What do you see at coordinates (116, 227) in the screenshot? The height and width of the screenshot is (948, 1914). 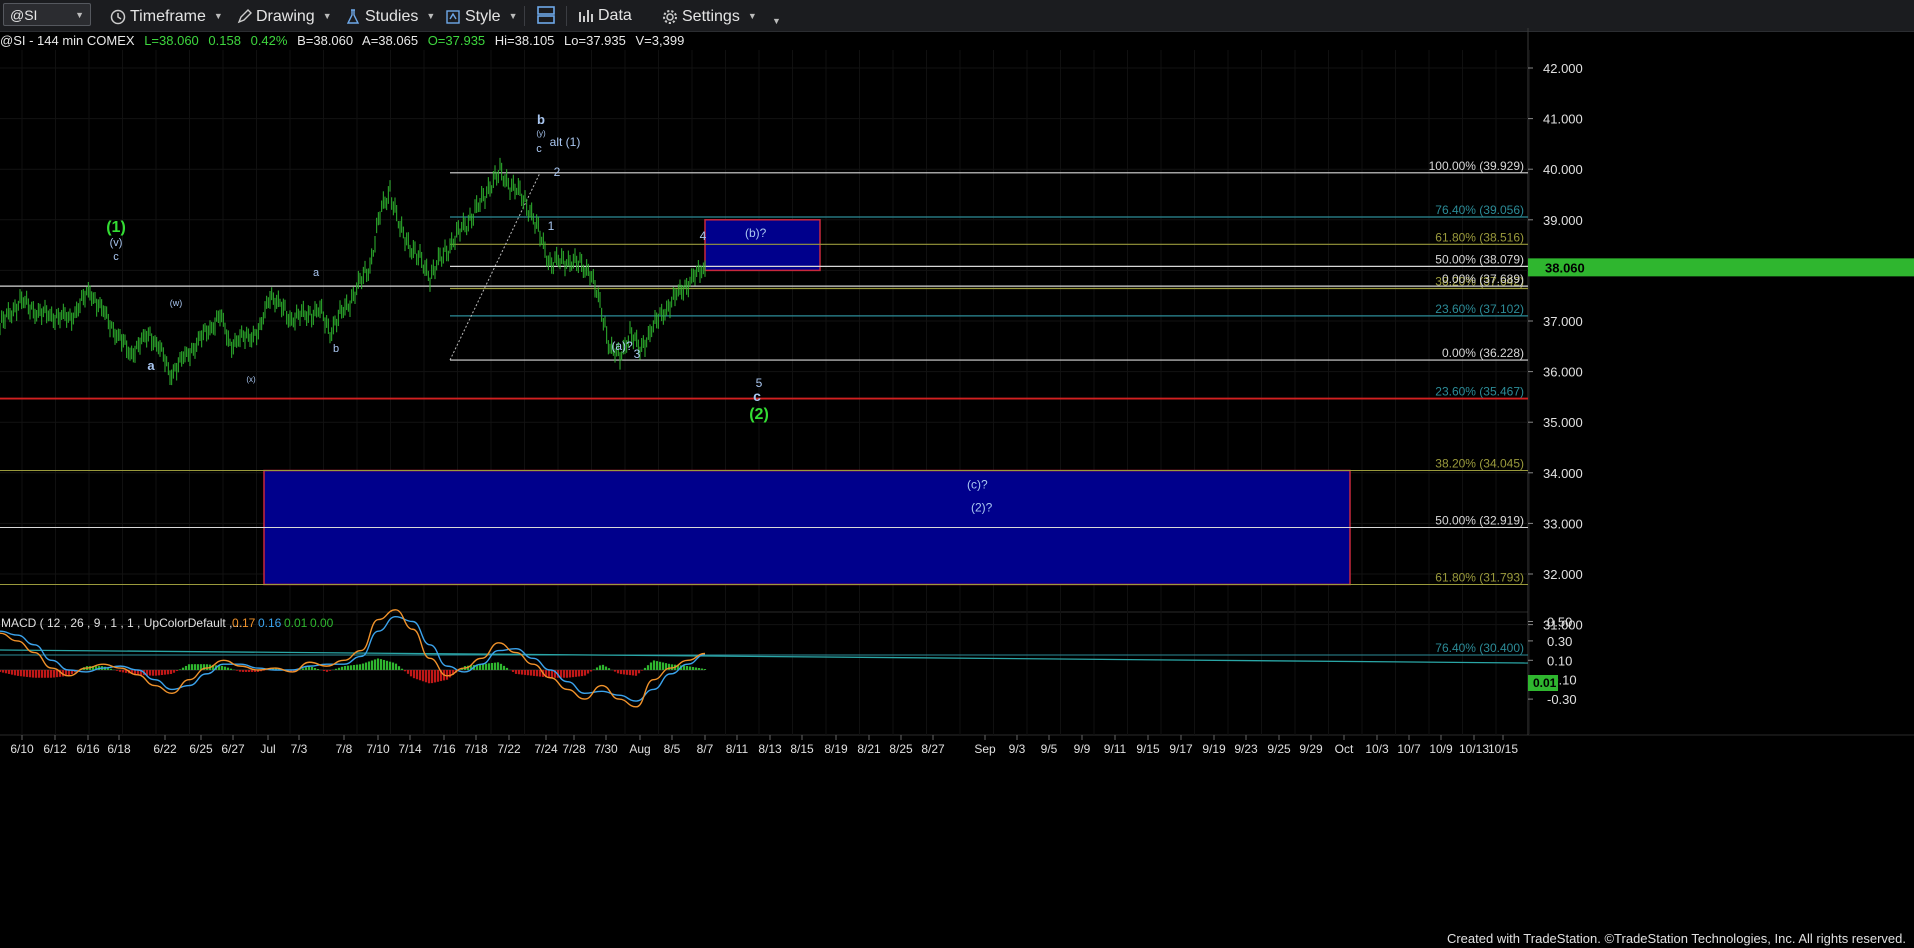 I see `wave-label: (1)` at bounding box center [116, 227].